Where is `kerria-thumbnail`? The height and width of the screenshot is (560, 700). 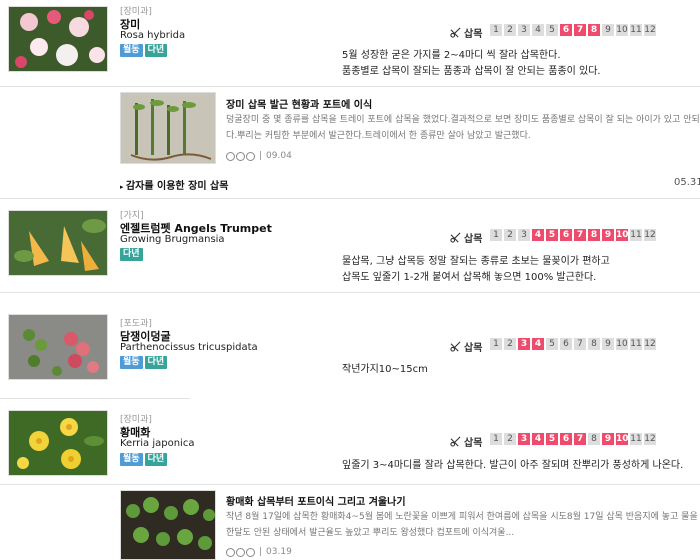 kerria-thumbnail is located at coordinates (58, 443).